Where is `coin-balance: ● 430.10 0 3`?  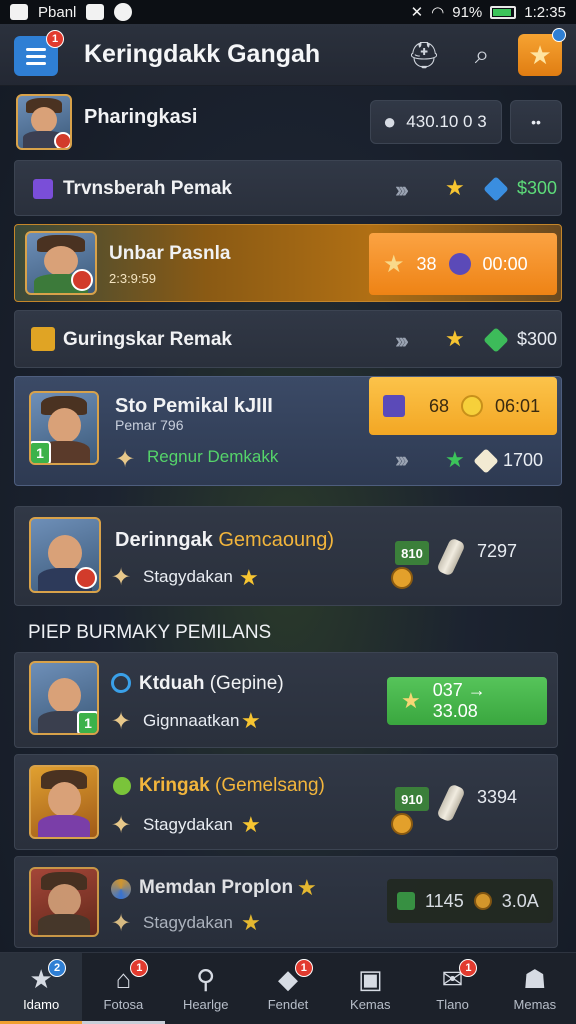
coin-balance: ● 430.10 0 3 is located at coordinates (436, 122).